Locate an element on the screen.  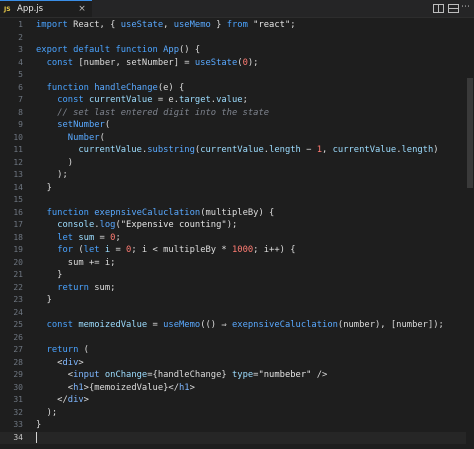
line-number: 21 is located at coordinates (18, 274).